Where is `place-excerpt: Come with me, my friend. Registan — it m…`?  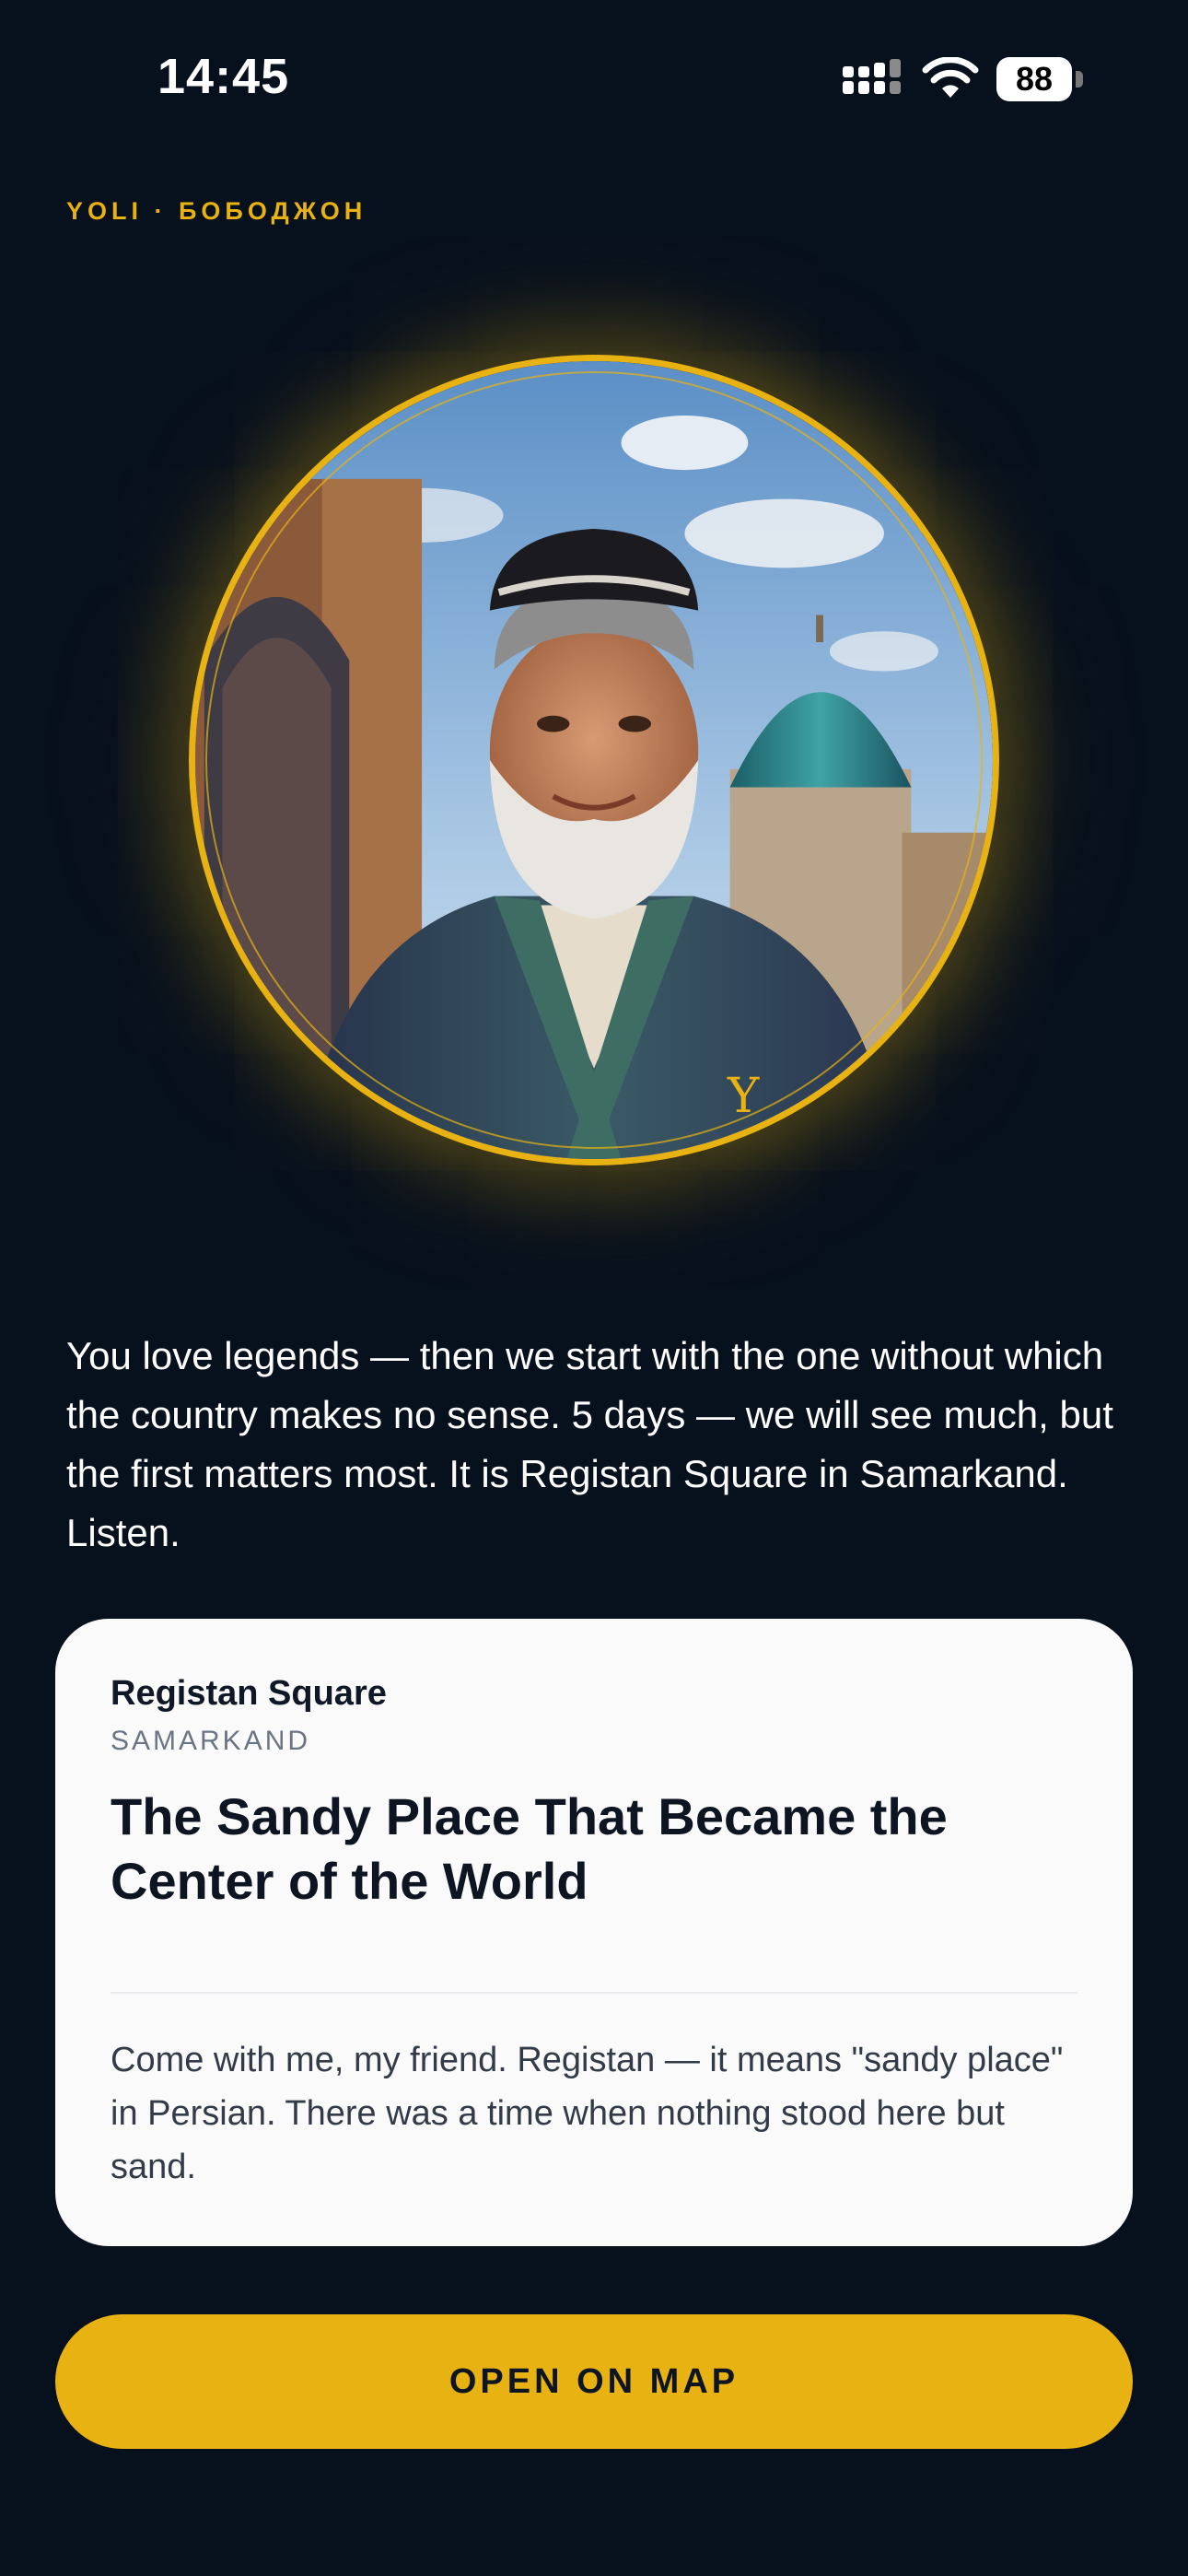 place-excerpt: Come with me, my friend. Registan — it m… is located at coordinates (587, 2113).